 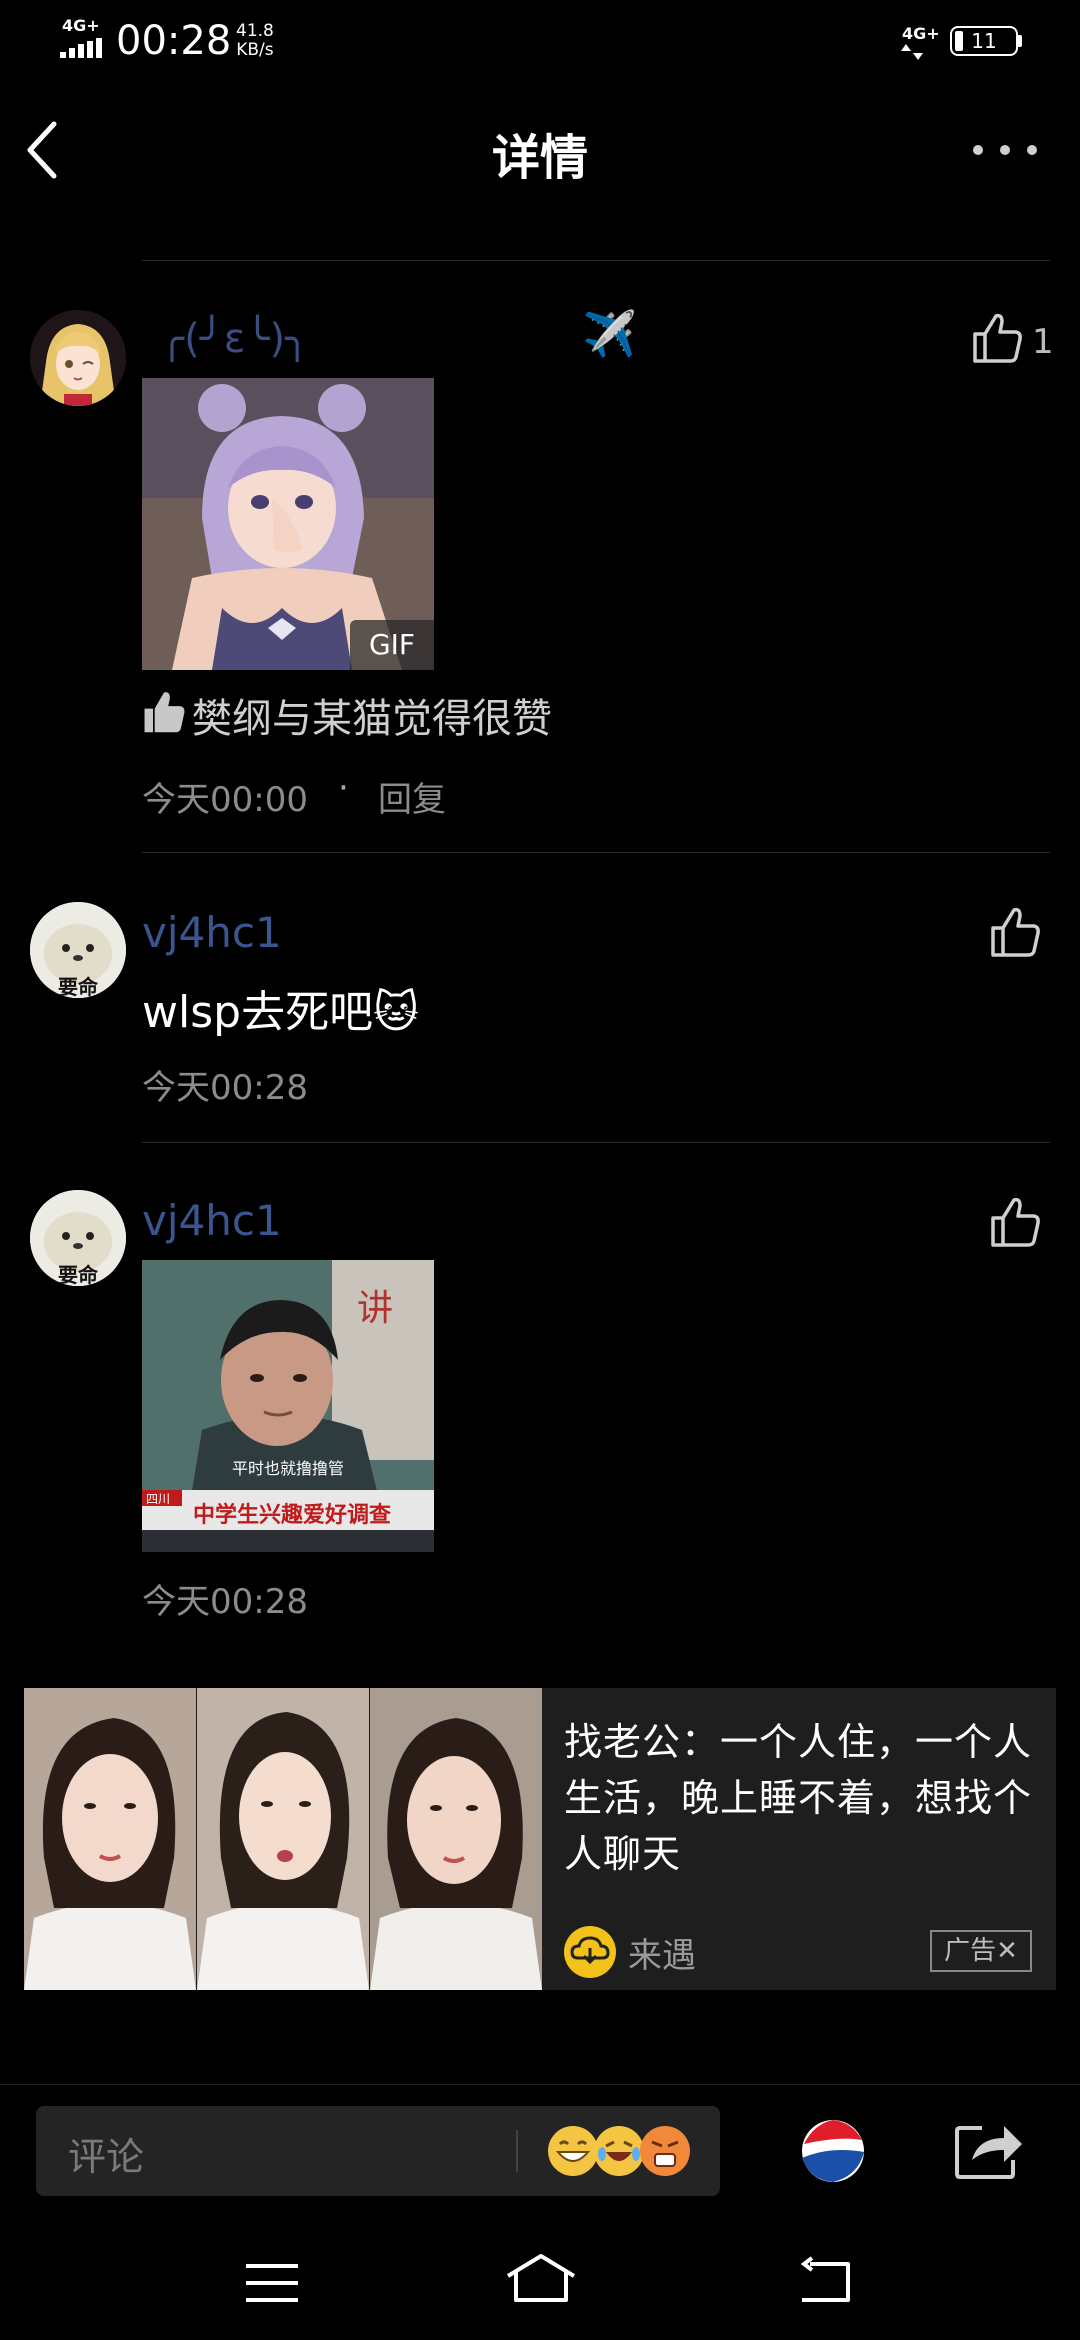 What do you see at coordinates (375, 1308) in the screenshot?
I see `svg-text: 讲` at bounding box center [375, 1308].